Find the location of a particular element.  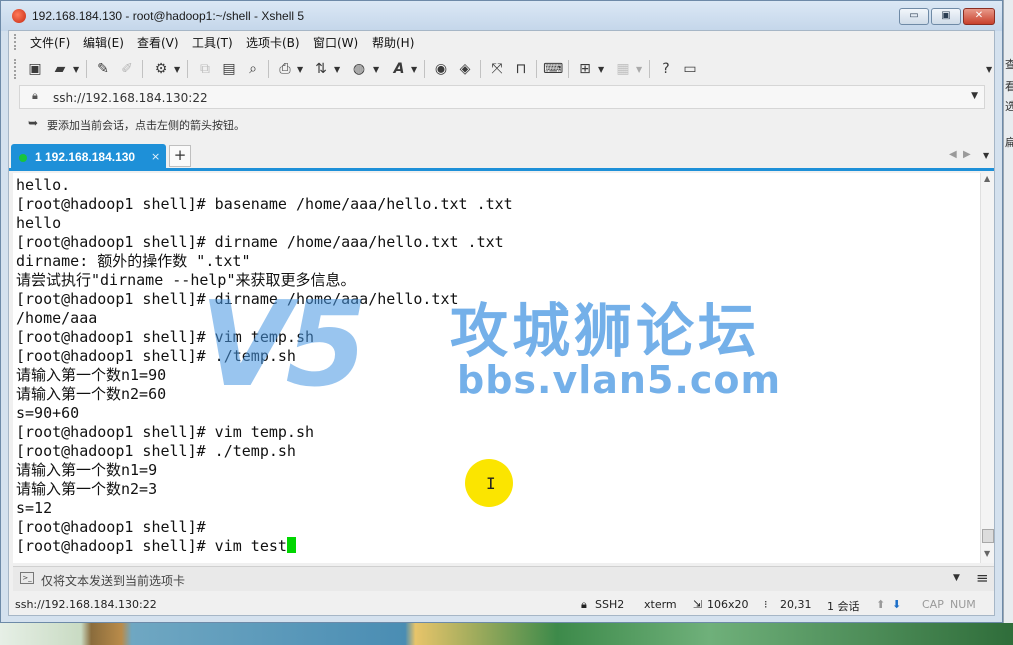

toolbar: ▣ ▰ ▼ ✎ ✐ ⚙ ▼ ⧉ ▤ ⌕ ⎙ ▼ ⇅ ▼ ◍ ▼ A ▼ ◉ ◈ is located at coordinates (501, 69).